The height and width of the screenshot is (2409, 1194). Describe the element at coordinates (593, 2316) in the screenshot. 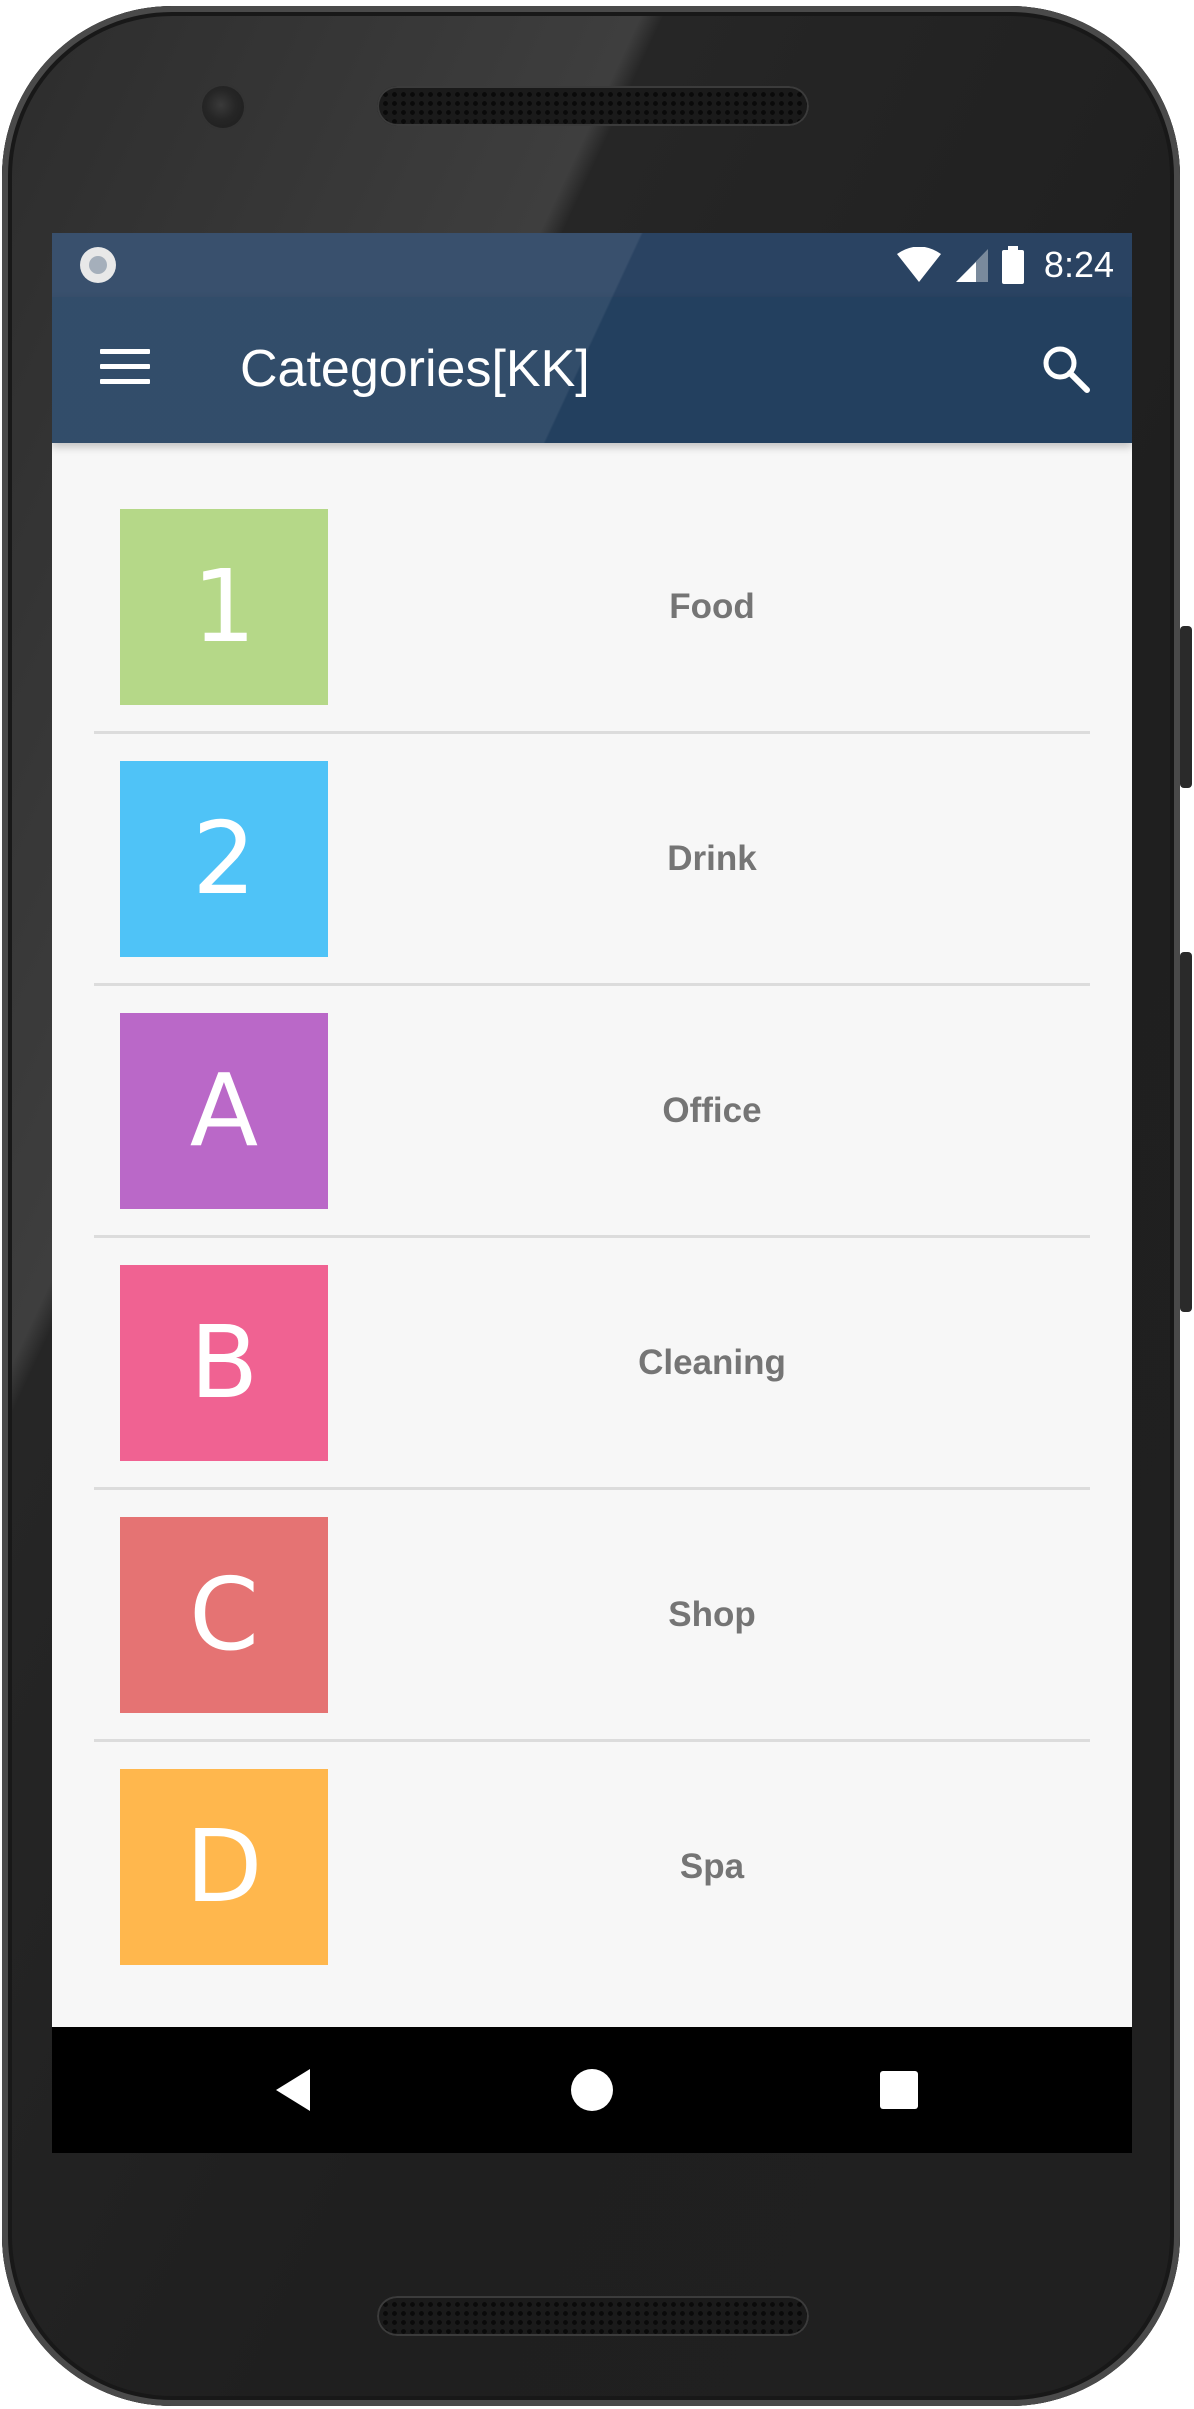

I see `bottom-speaker` at that location.